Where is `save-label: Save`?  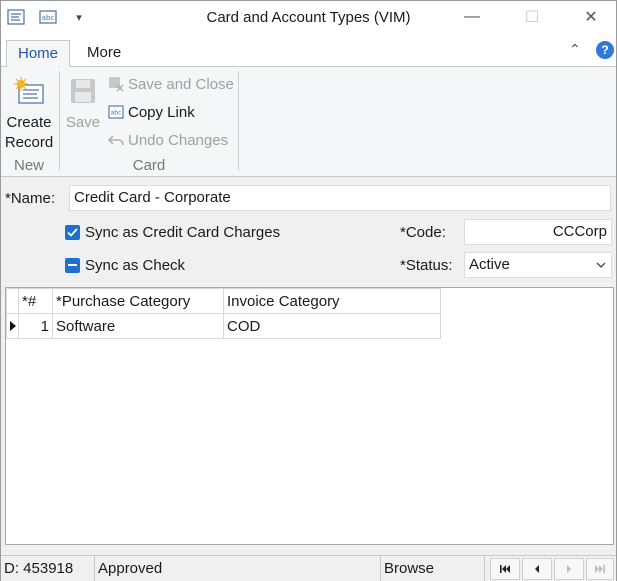 save-label: Save is located at coordinates (83, 122).